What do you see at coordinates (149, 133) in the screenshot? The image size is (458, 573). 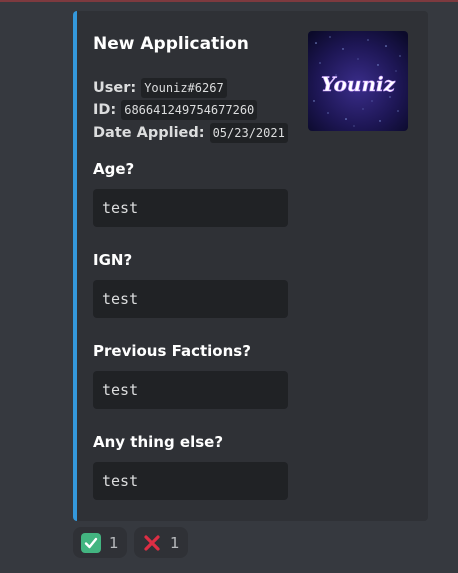 I see `date-applied-label: Date Applied:` at bounding box center [149, 133].